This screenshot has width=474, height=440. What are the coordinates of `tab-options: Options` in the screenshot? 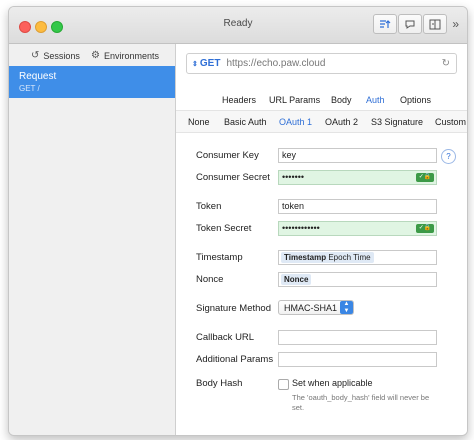 It's located at (415, 100).